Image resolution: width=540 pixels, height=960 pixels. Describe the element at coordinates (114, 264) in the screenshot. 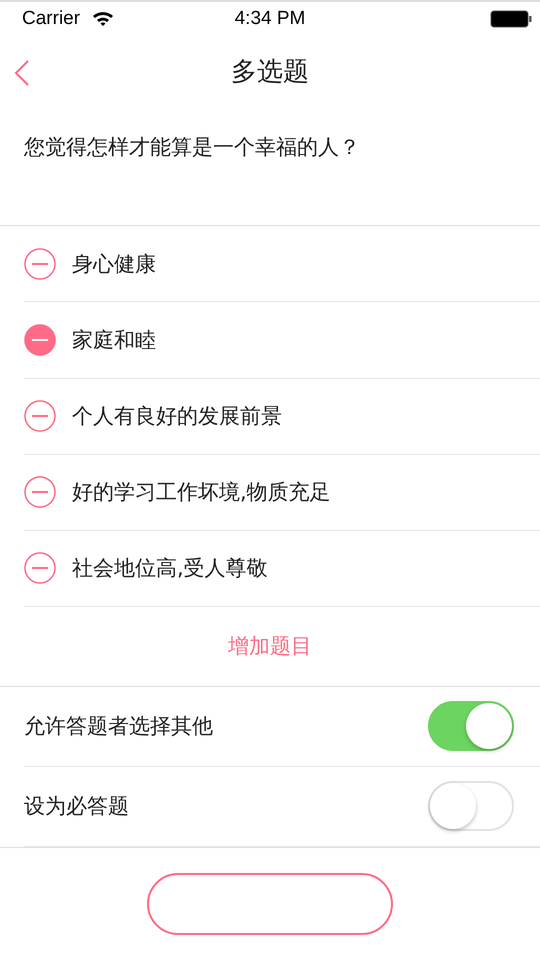

I see `option-text: 身心健康` at that location.